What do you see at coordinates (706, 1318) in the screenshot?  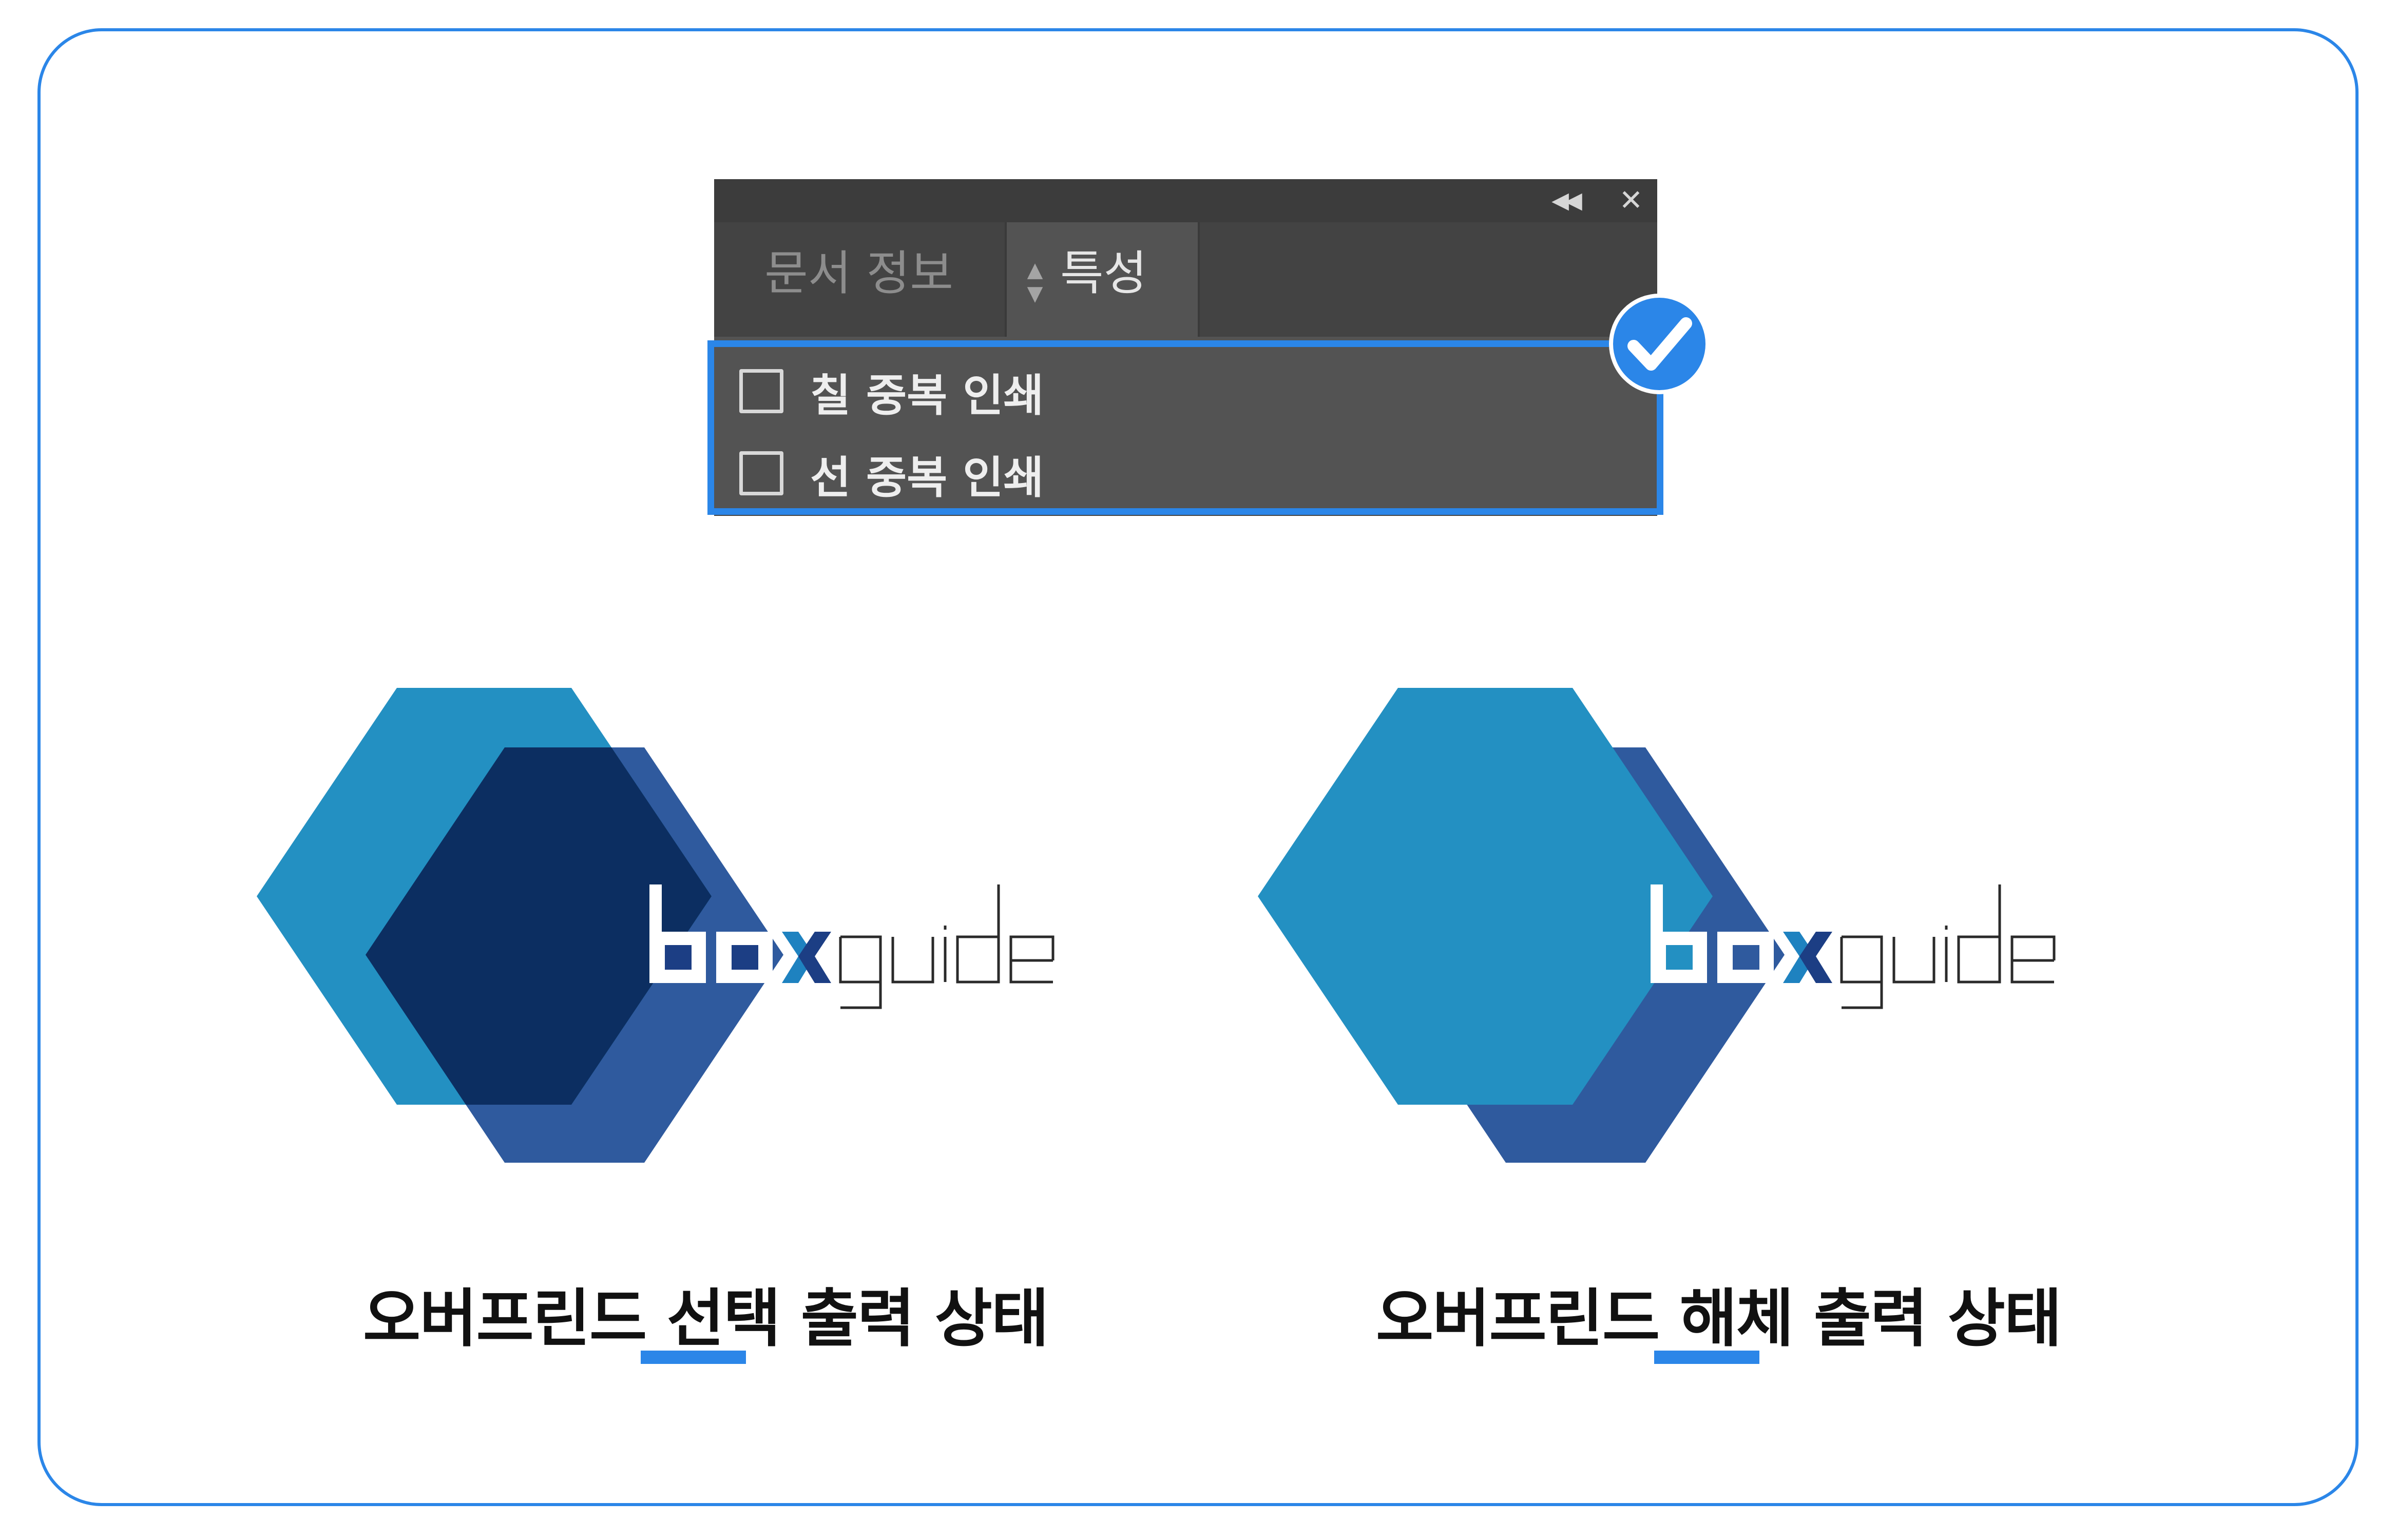 I see `caption-overprint-on: 오버프린드 선택 출력 상태` at bounding box center [706, 1318].